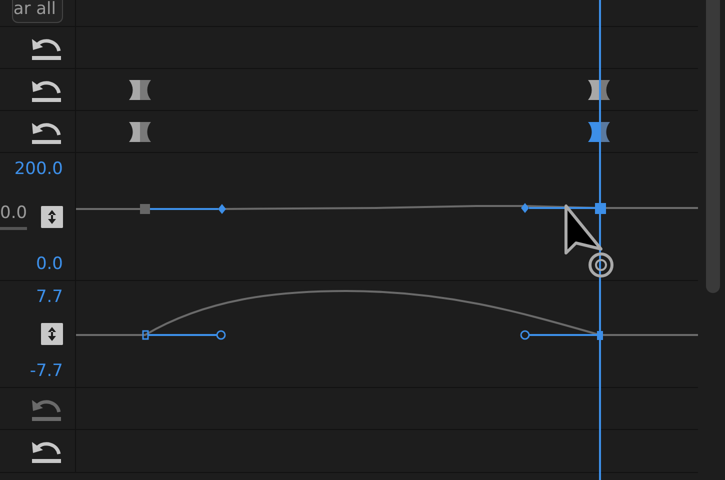 The width and height of the screenshot is (725, 480). What do you see at coordinates (48, 264) in the screenshot?
I see `axis-min-label: 0.0` at bounding box center [48, 264].